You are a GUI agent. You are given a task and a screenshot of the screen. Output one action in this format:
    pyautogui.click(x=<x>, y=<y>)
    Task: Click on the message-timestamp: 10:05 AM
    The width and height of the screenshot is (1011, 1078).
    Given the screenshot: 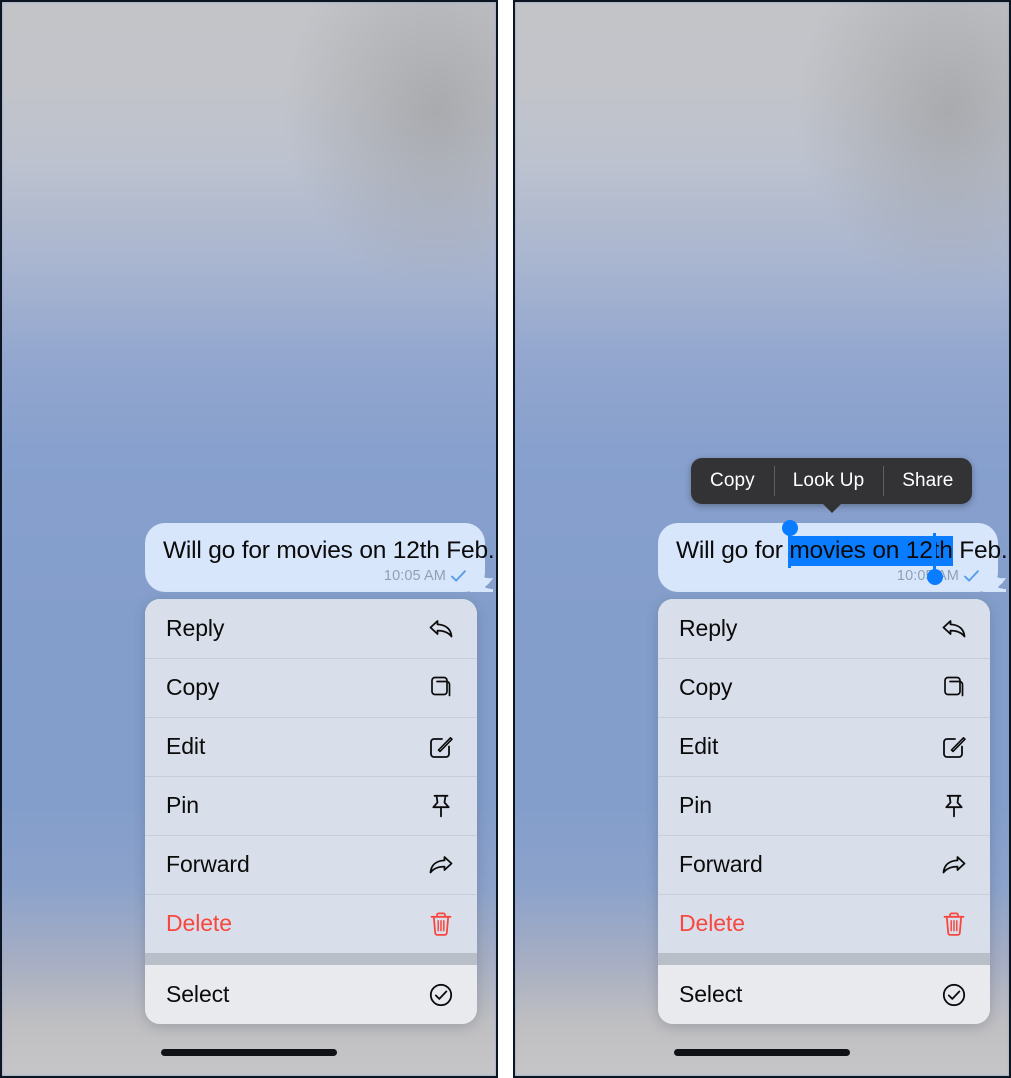 What is the action you would take?
    pyautogui.click(x=414, y=576)
    